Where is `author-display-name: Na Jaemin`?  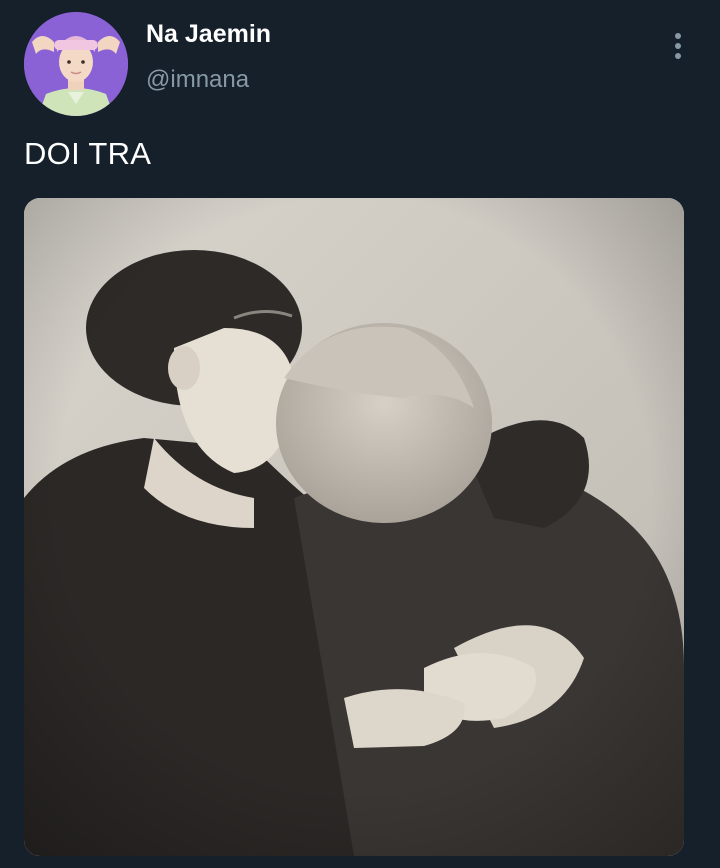 author-display-name: Na Jaemin is located at coordinates (208, 34).